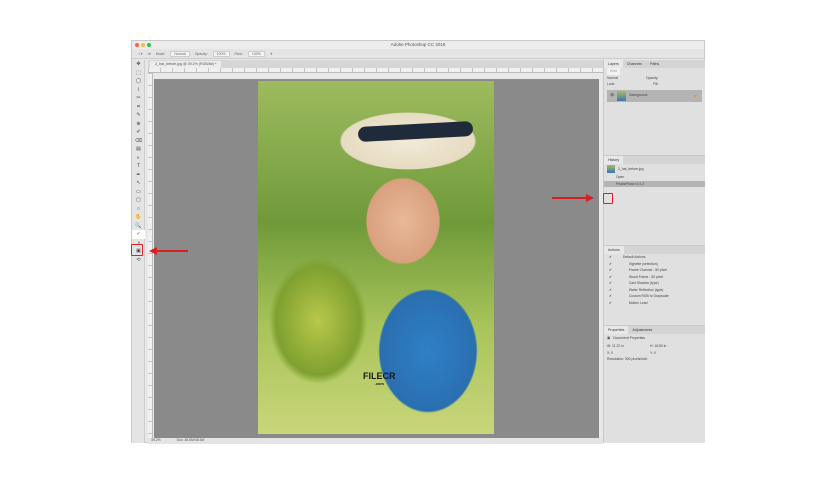 This screenshot has width=836, height=484. What do you see at coordinates (654, 303) in the screenshot?
I see `action-item: ✔ Molten Lead` at bounding box center [654, 303].